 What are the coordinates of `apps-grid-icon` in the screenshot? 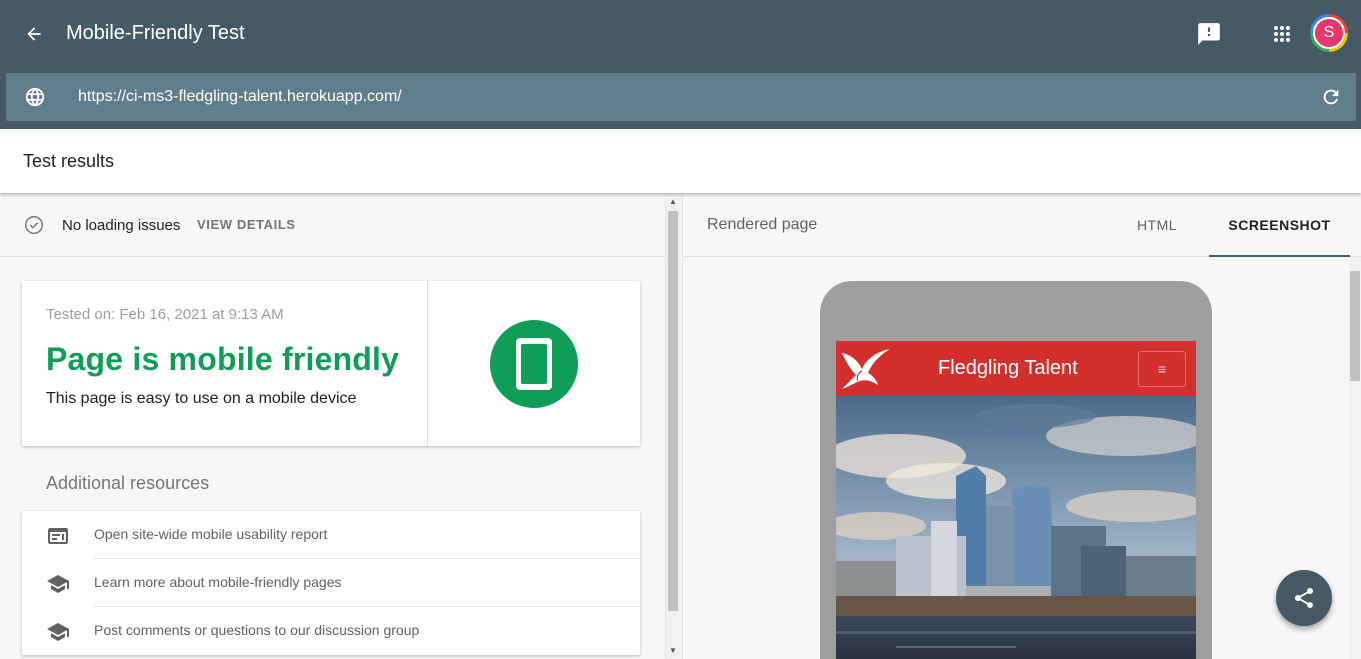 It's located at (1282, 34).